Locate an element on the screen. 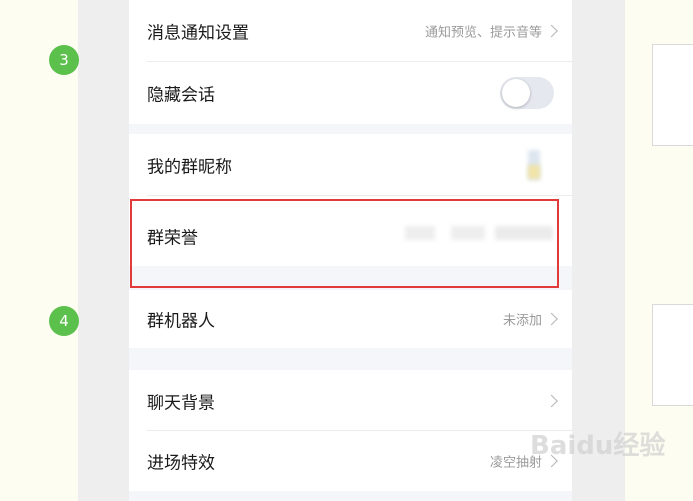  notification-settings-value: 通知预览、提示音等 is located at coordinates (483, 33).